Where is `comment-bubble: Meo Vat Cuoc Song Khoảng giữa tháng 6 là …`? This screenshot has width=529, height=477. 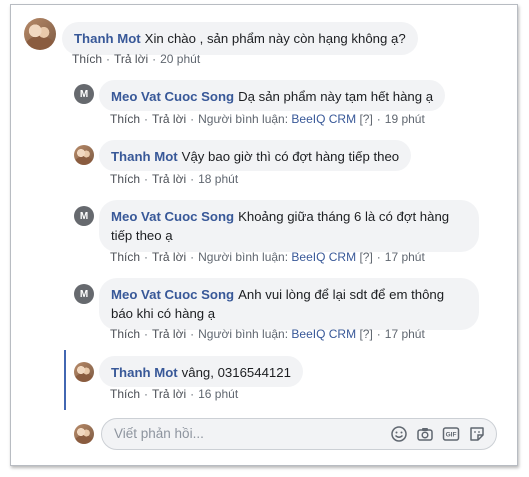 comment-bubble: Meo Vat Cuoc Song Khoảng giữa tháng 6 là … is located at coordinates (289, 226).